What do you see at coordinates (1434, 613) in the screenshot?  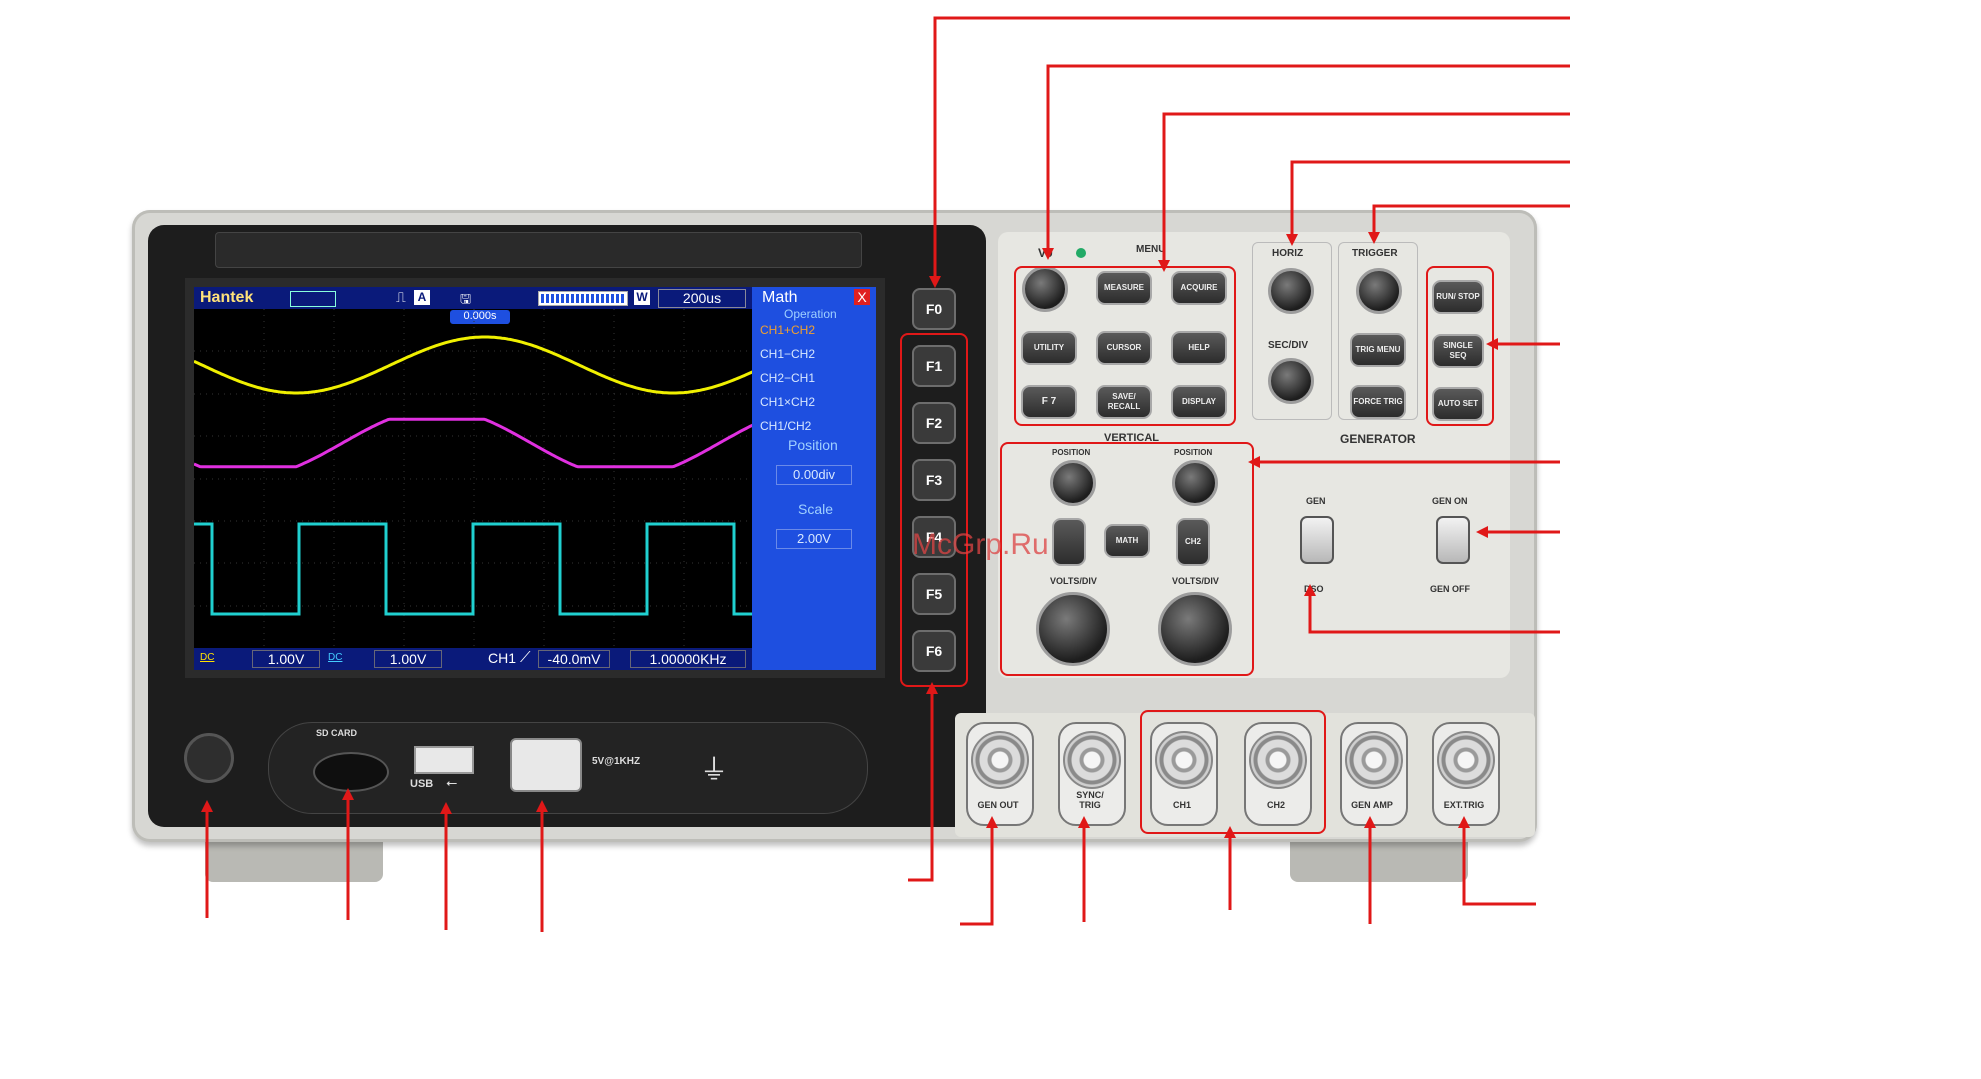 I see `callout-dso` at bounding box center [1434, 613].